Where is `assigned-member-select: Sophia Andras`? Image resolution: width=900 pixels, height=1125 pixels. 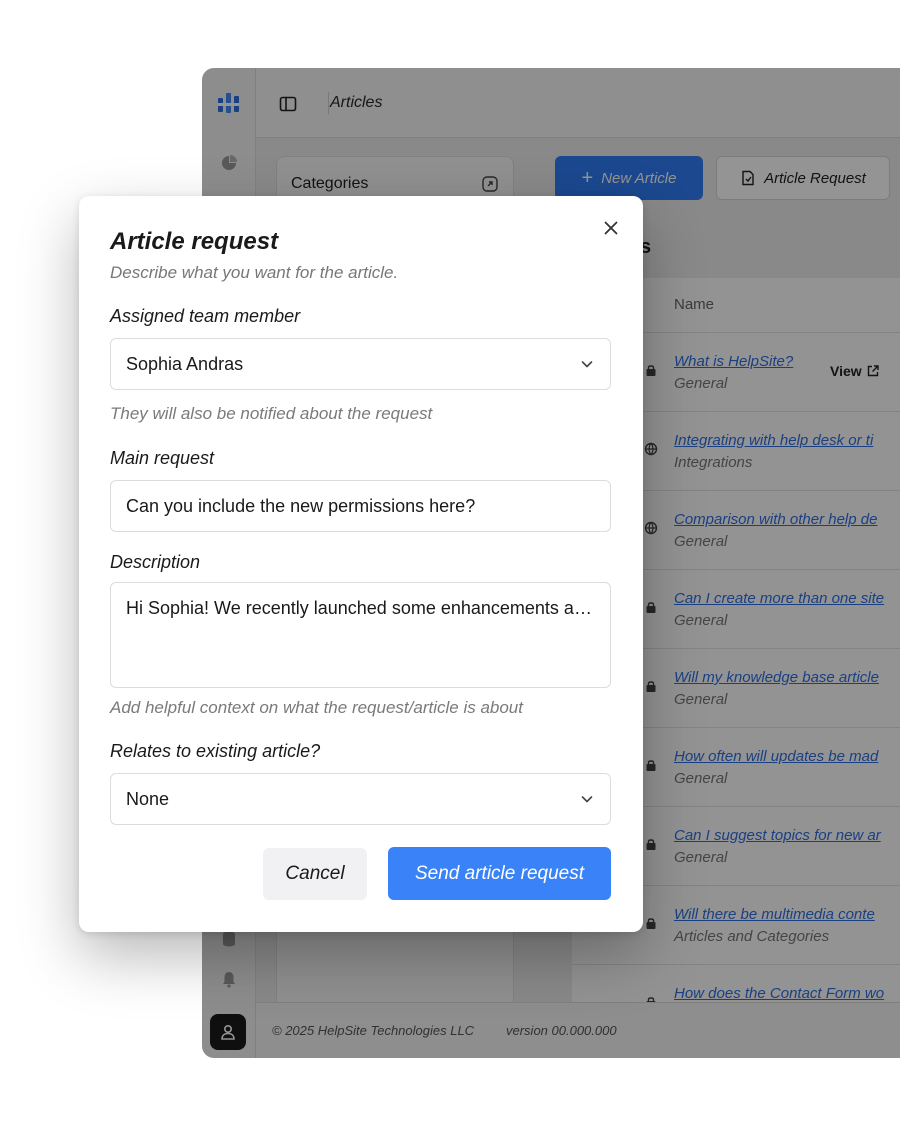 assigned-member-select: Sophia Andras is located at coordinates (360, 364).